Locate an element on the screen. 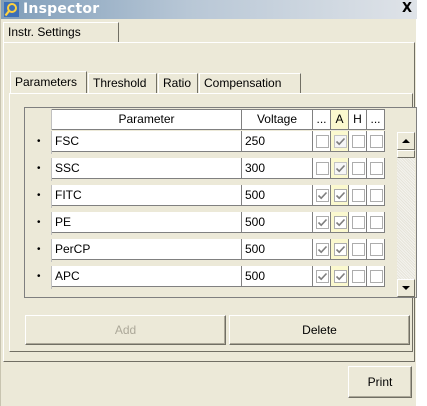  table-row: • APC 500 is located at coordinates (210, 277).